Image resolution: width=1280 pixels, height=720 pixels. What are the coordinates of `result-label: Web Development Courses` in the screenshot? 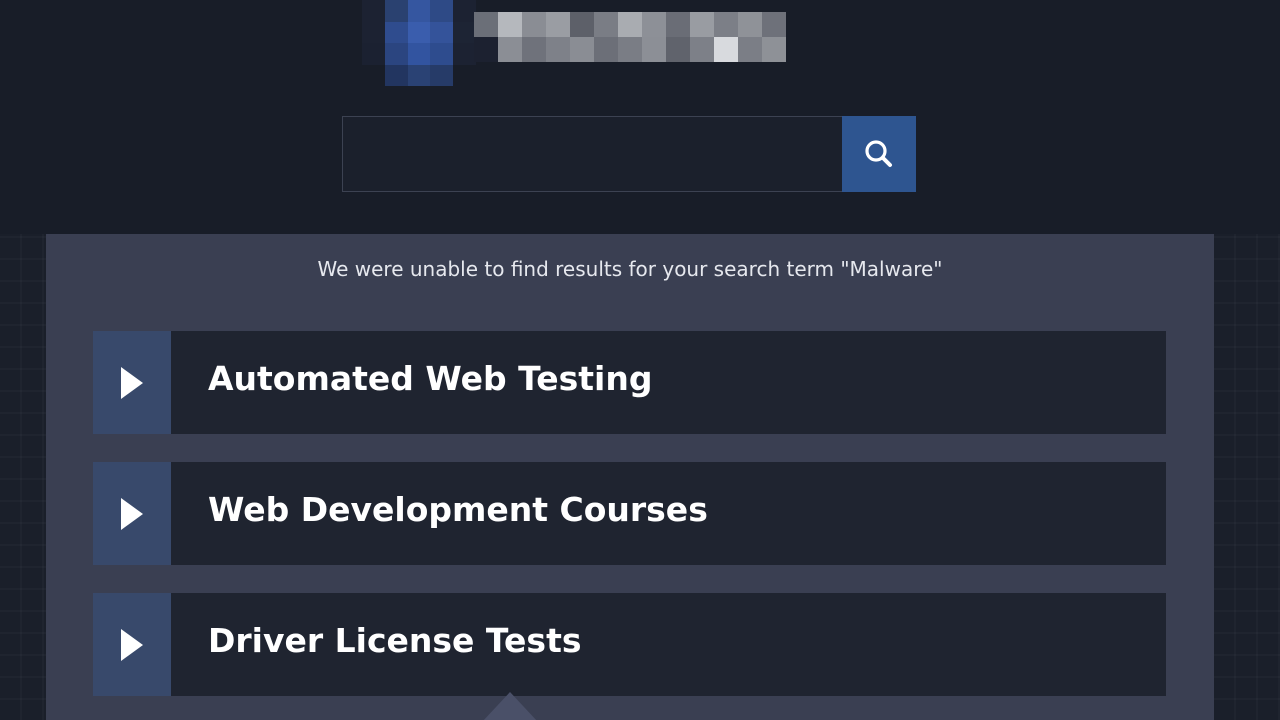 It's located at (439, 509).